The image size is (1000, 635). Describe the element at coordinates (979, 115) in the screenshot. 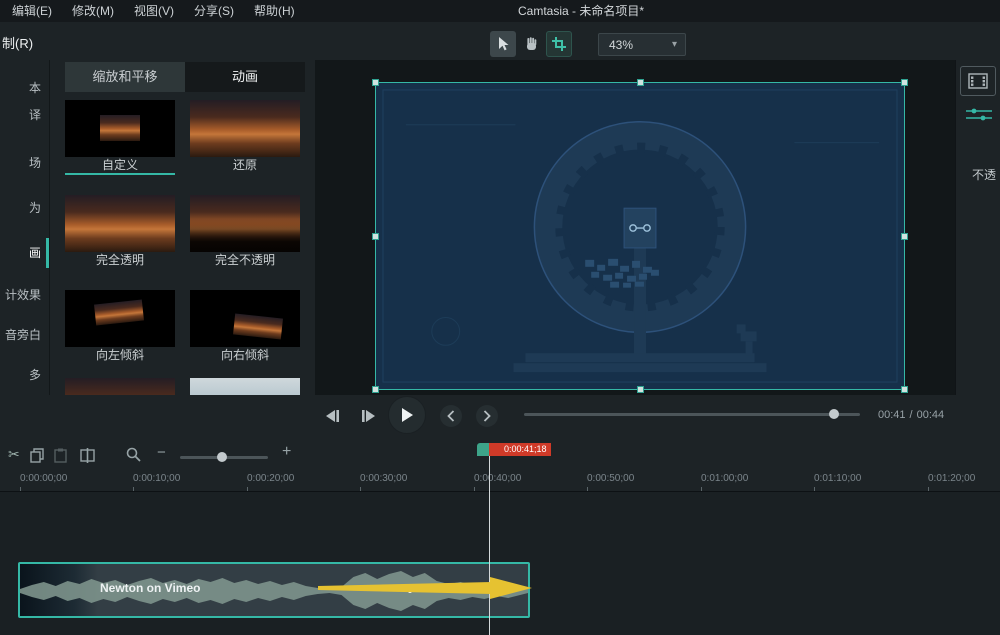

I see `audio-mixer-button` at that location.